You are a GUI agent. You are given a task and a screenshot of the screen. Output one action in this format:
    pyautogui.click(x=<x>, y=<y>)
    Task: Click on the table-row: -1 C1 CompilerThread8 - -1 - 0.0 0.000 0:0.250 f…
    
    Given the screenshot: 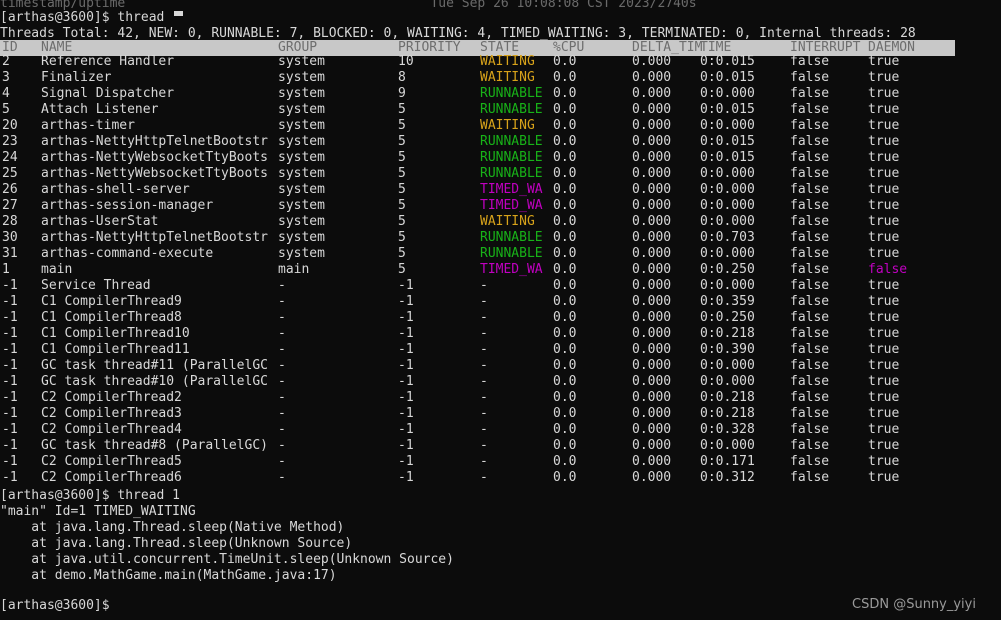 What is the action you would take?
    pyautogui.click(x=500, y=318)
    